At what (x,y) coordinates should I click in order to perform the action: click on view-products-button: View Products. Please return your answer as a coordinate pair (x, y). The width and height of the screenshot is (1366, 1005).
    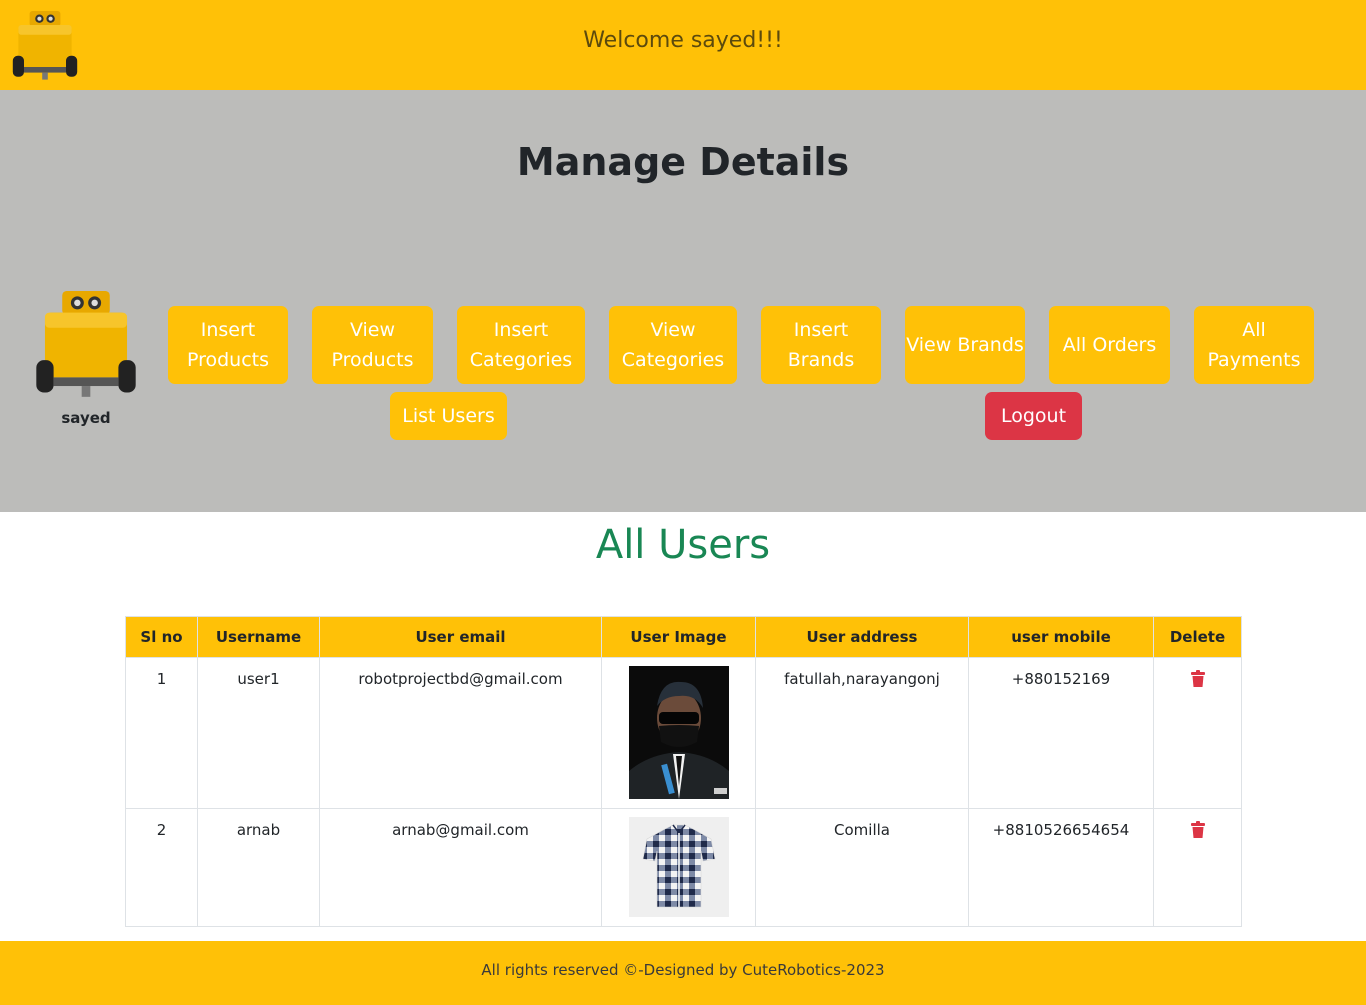
    Looking at the image, I should click on (372, 345).